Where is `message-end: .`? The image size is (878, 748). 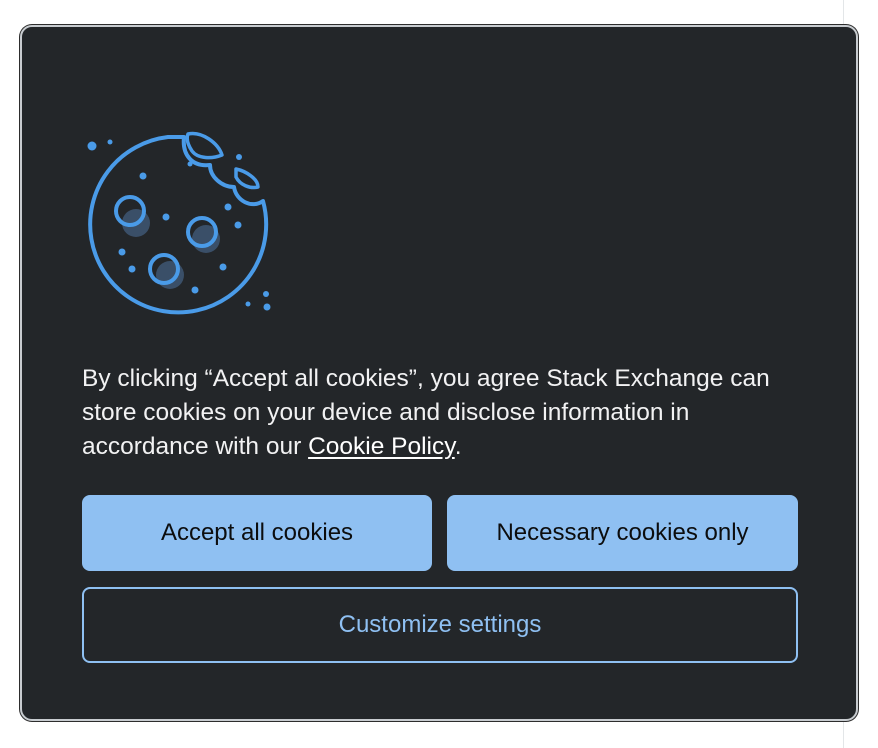 message-end: . is located at coordinates (458, 446).